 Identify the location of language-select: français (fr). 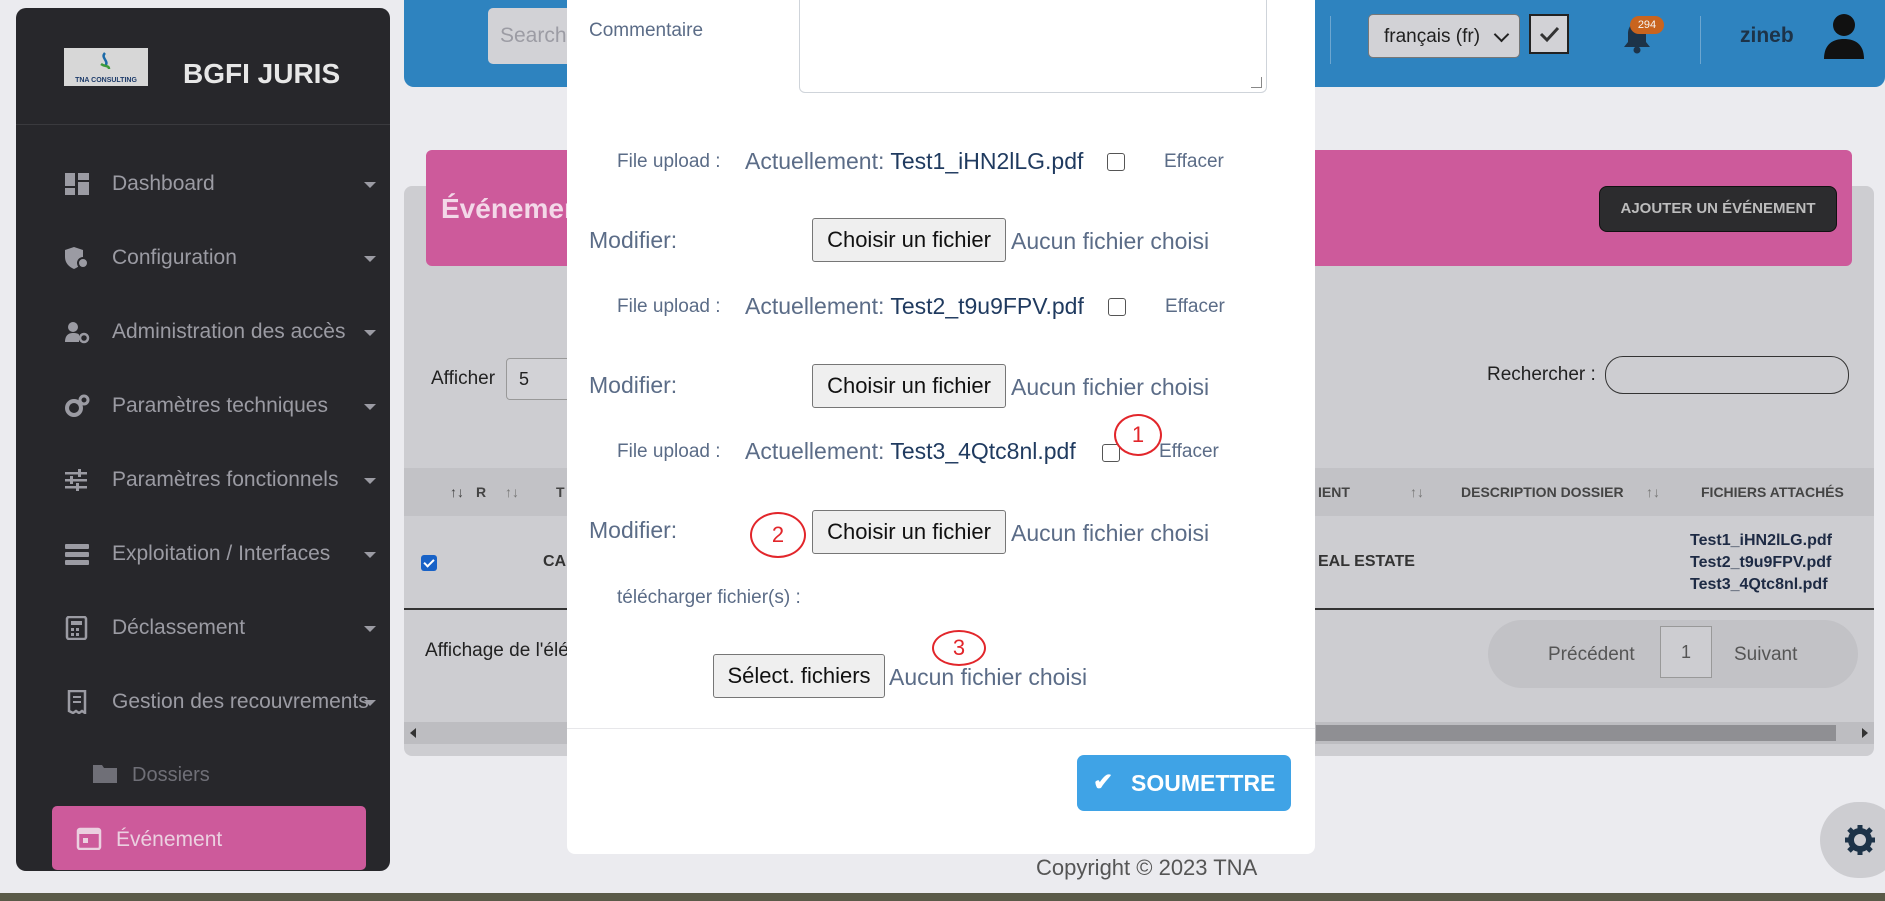
(1444, 36).